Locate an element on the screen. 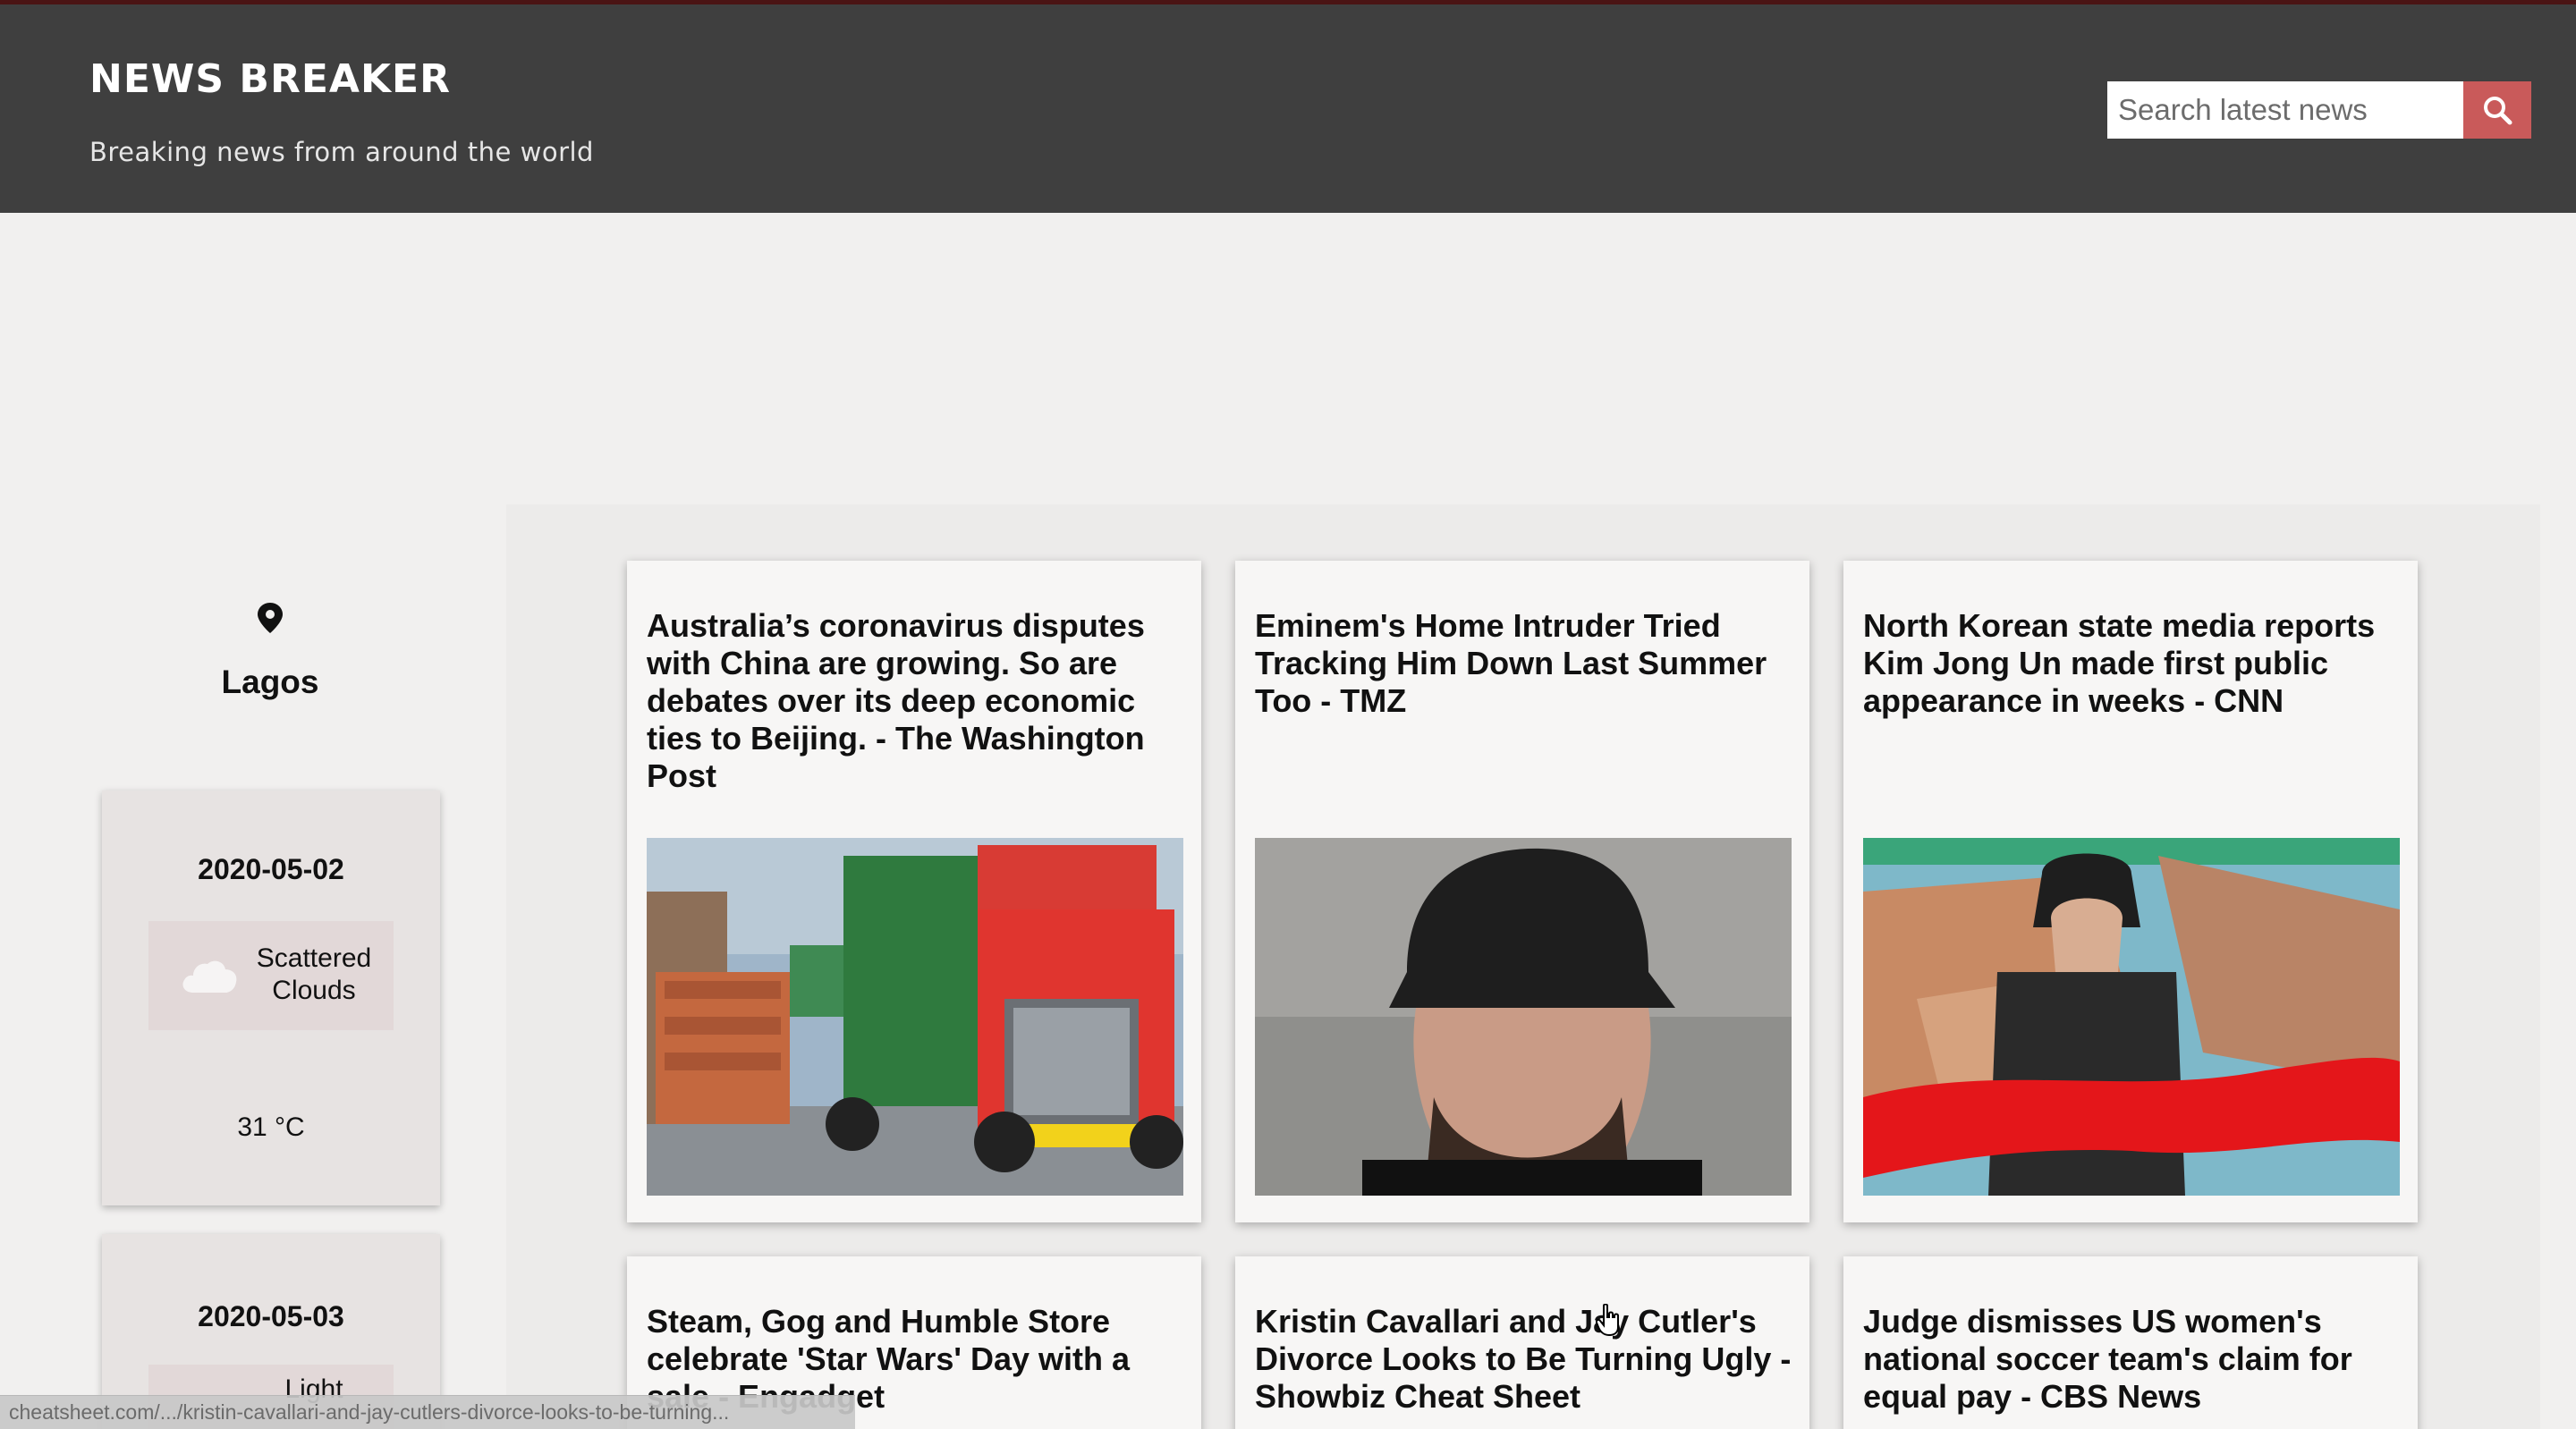 This screenshot has height=1429, width=2576. news-image-ribbon-cutting is located at coordinates (2131, 1017).